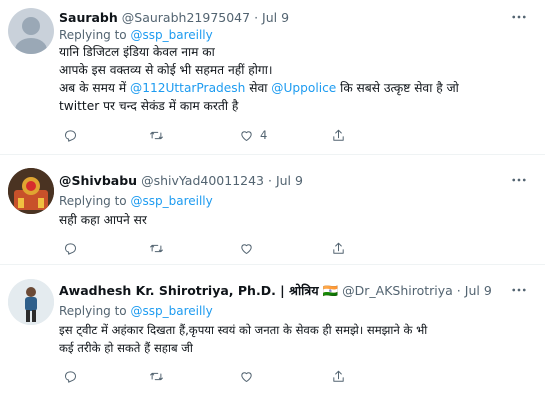  What do you see at coordinates (186, 17) in the screenshot?
I see `user-handle: @Saurabh21975047` at bounding box center [186, 17].